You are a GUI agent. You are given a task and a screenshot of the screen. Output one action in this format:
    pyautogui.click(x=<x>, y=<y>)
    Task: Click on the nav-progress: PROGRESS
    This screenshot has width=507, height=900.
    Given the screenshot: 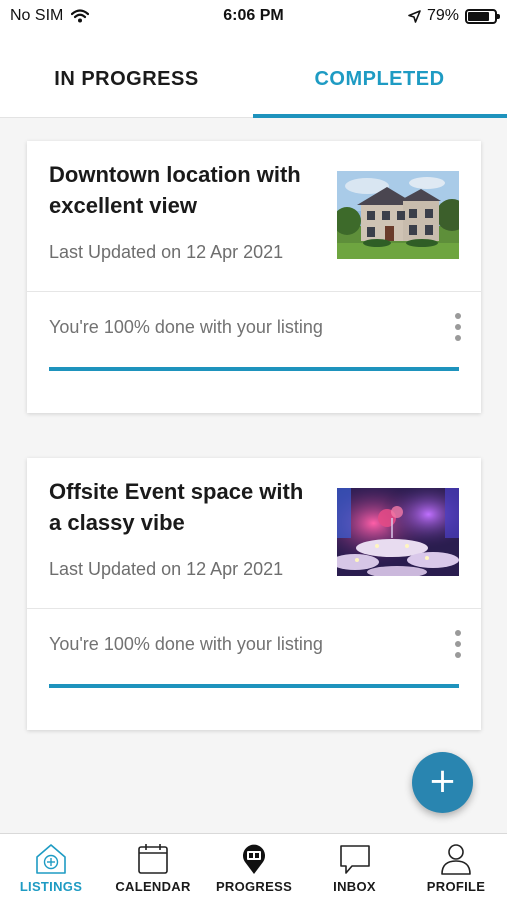 What is the action you would take?
    pyautogui.click(x=254, y=867)
    